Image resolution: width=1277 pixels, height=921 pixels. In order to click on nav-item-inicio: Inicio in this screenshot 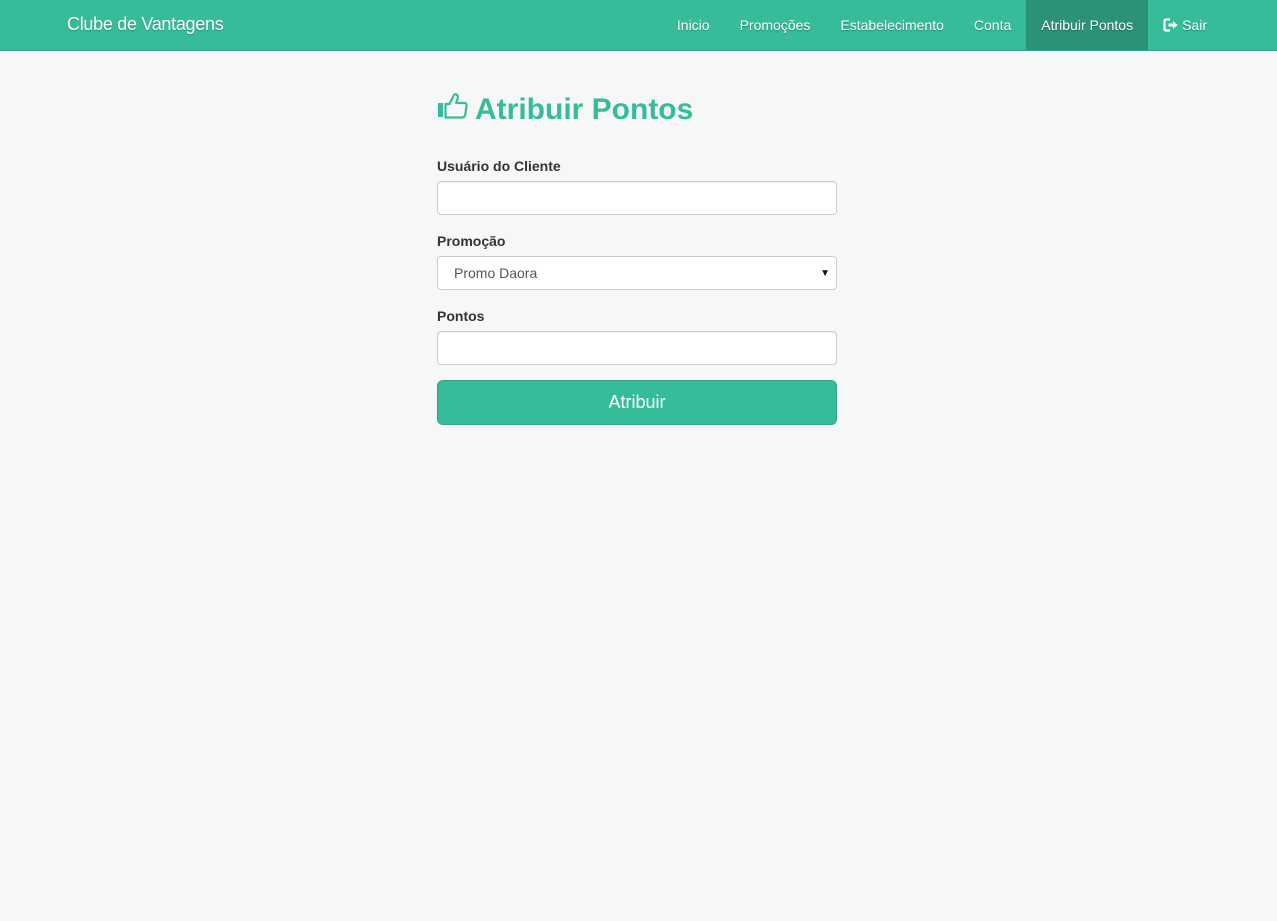, I will do `click(693, 25)`.